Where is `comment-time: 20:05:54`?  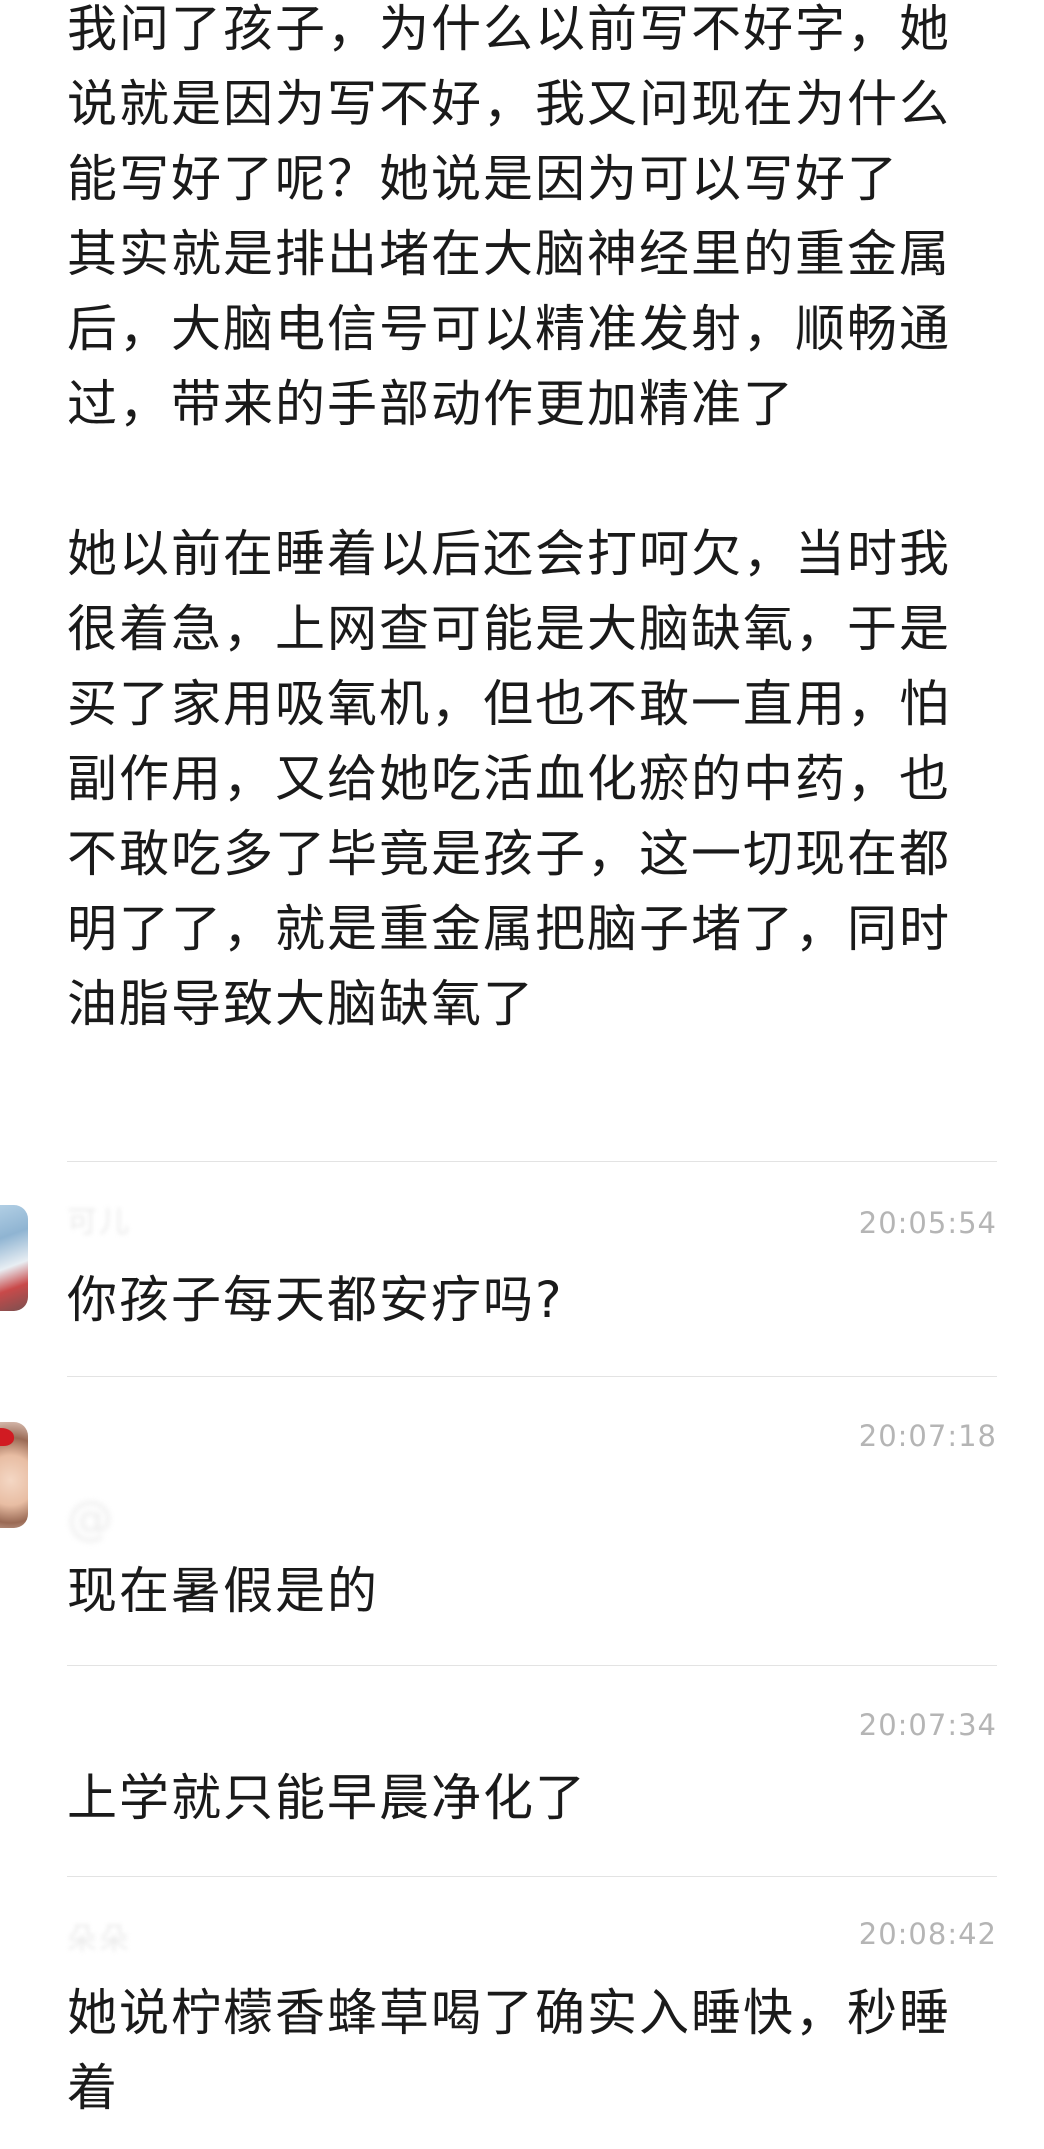
comment-time: 20:05:54 is located at coordinates (927, 1223).